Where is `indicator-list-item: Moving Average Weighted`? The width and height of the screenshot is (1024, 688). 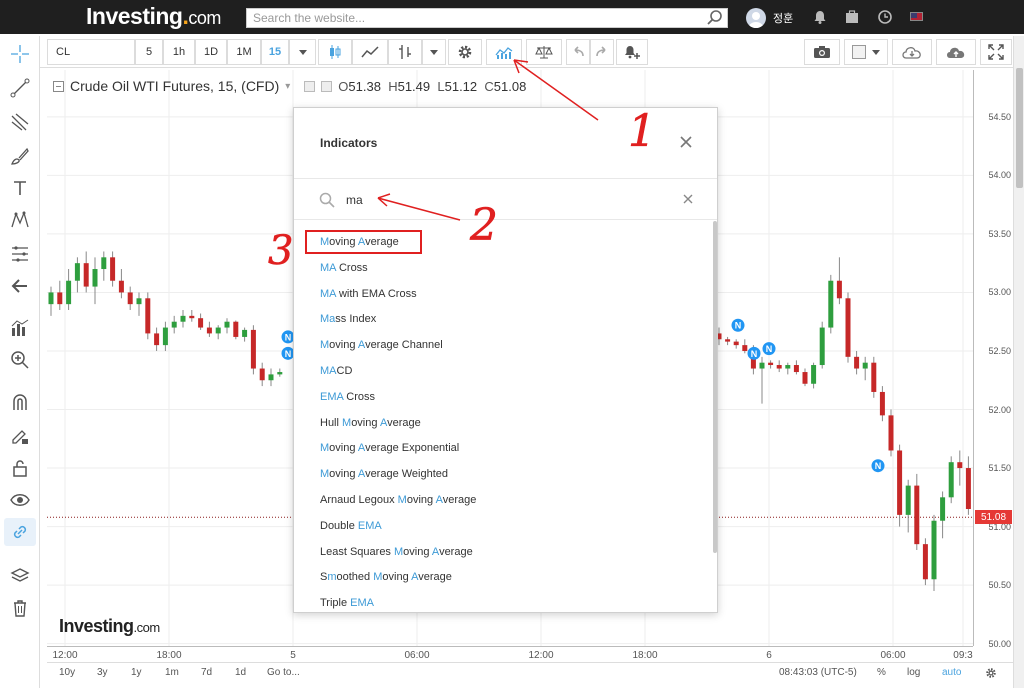 indicator-list-item: Moving Average Weighted is located at coordinates (384, 474).